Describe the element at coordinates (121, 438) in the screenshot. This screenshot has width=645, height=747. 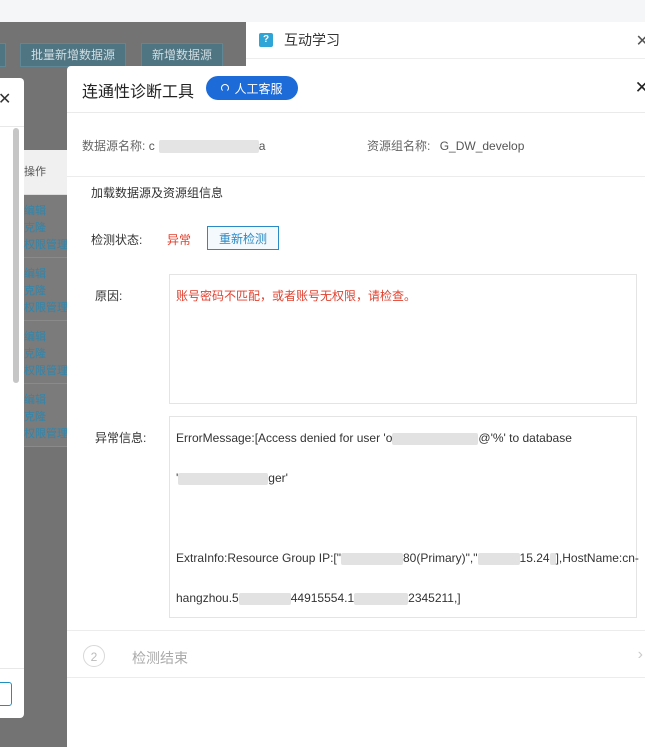
I see `error-label: 异常信息:` at that location.